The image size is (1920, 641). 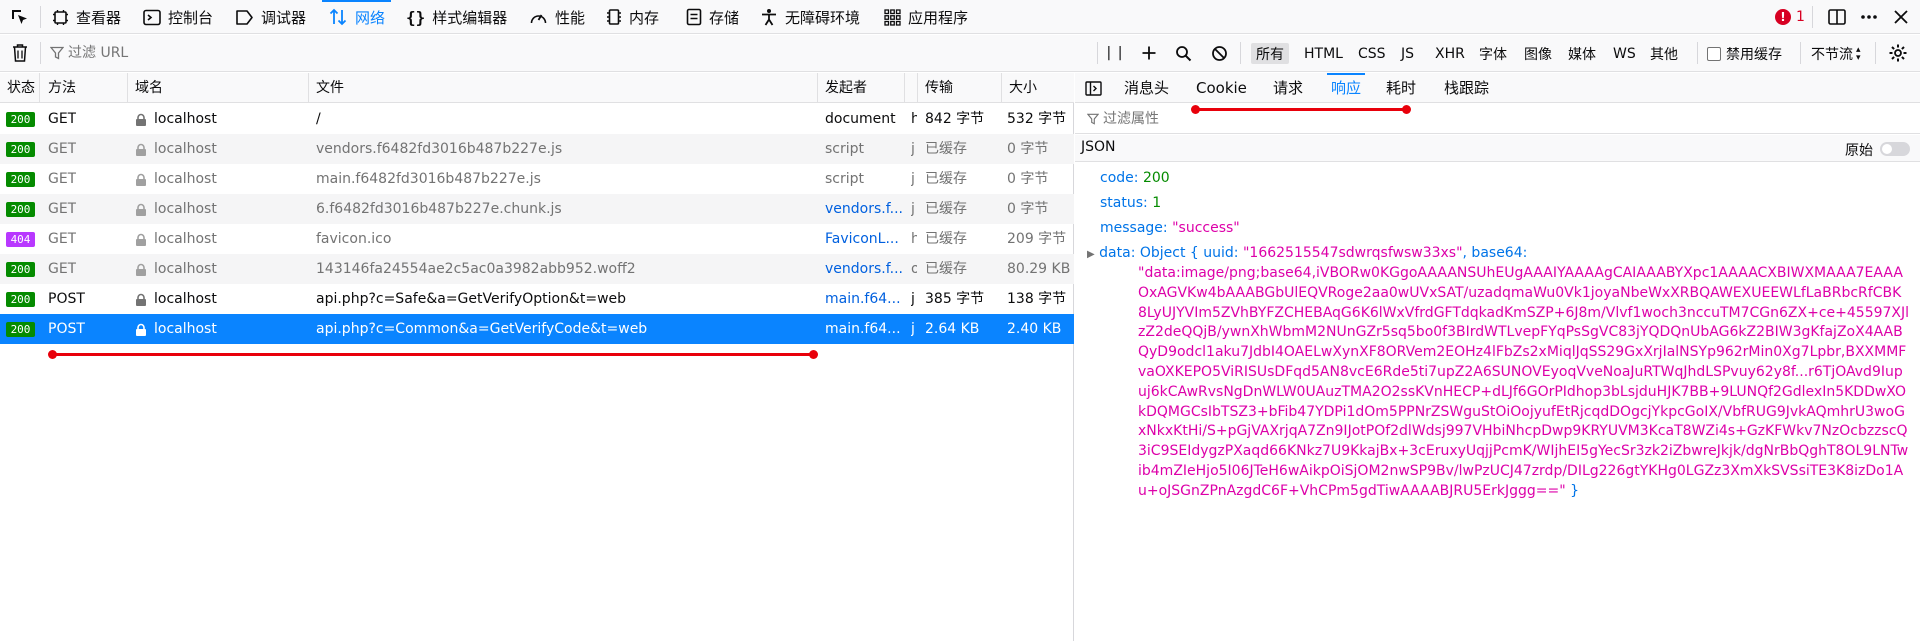 What do you see at coordinates (563, 88) in the screenshot?
I see `column-header-file: 文件` at bounding box center [563, 88].